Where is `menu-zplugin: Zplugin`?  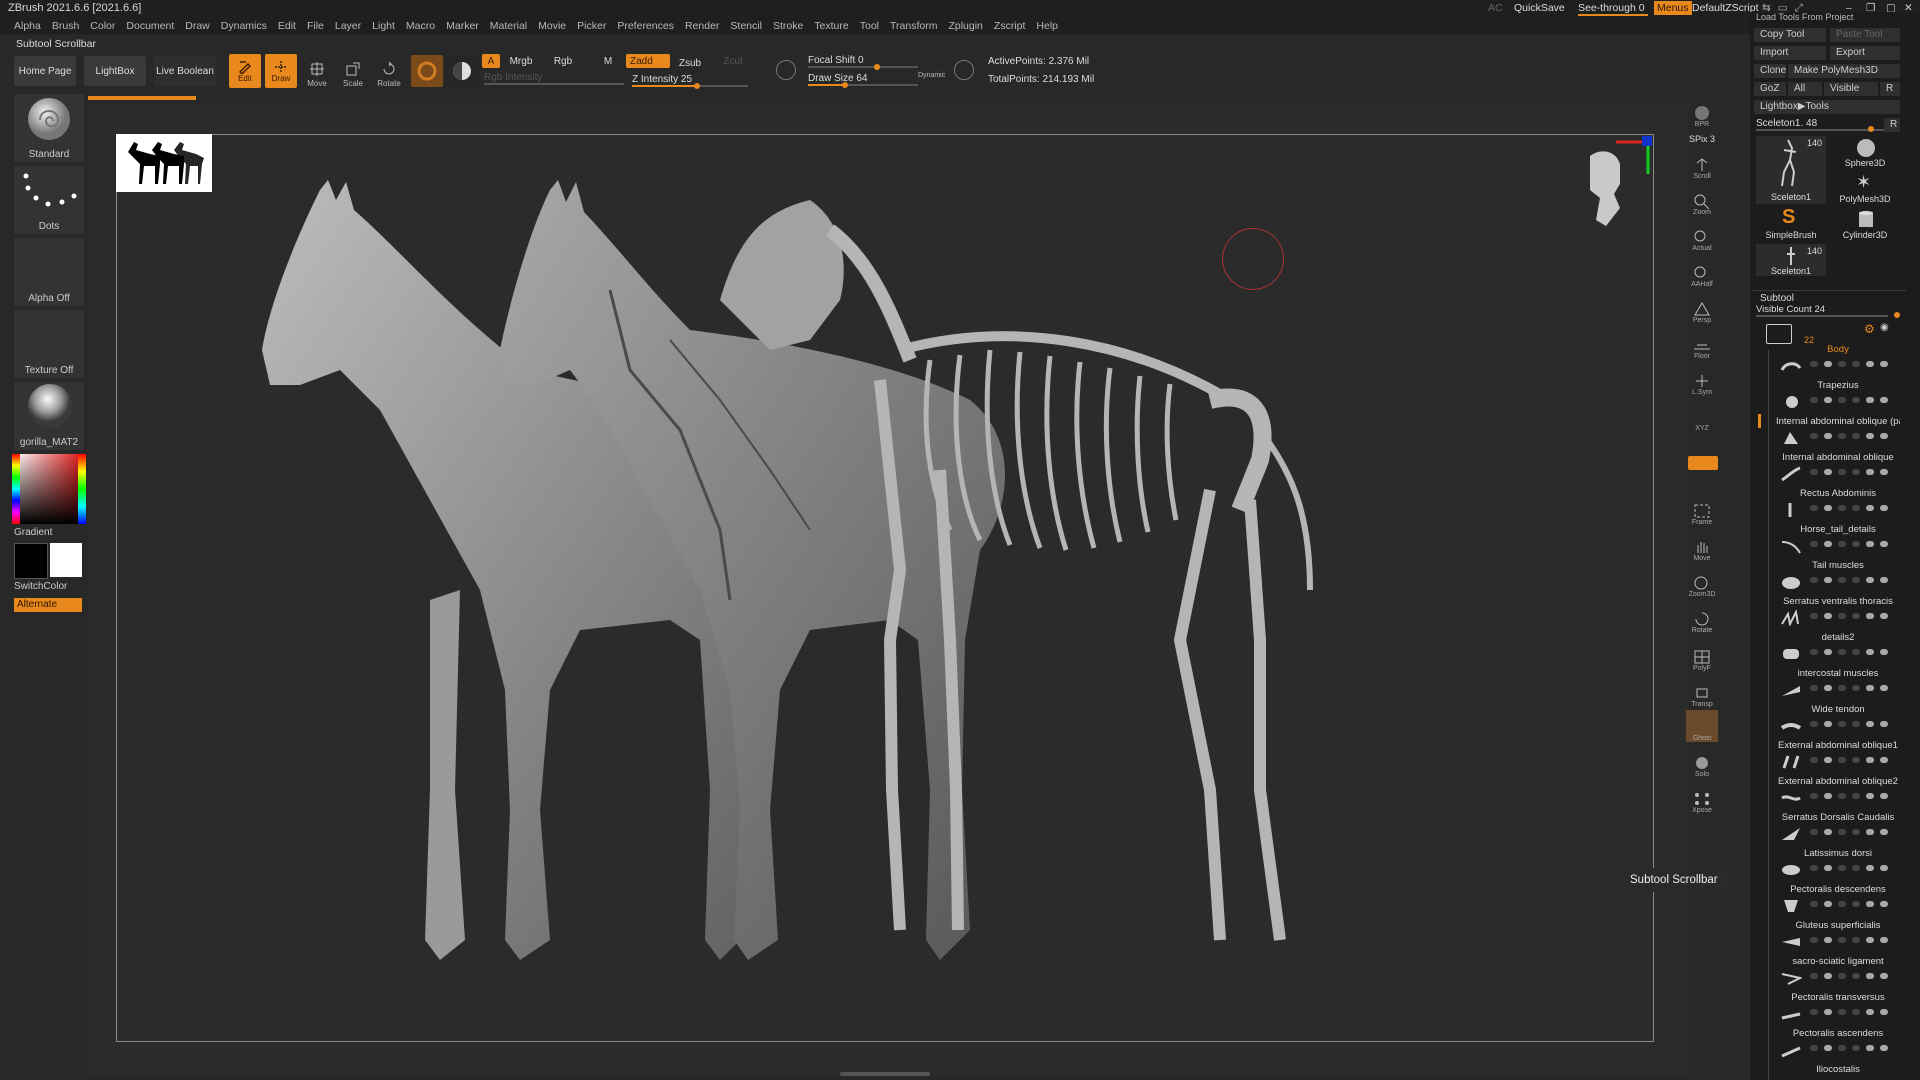 menu-zplugin: Zplugin is located at coordinates (965, 26).